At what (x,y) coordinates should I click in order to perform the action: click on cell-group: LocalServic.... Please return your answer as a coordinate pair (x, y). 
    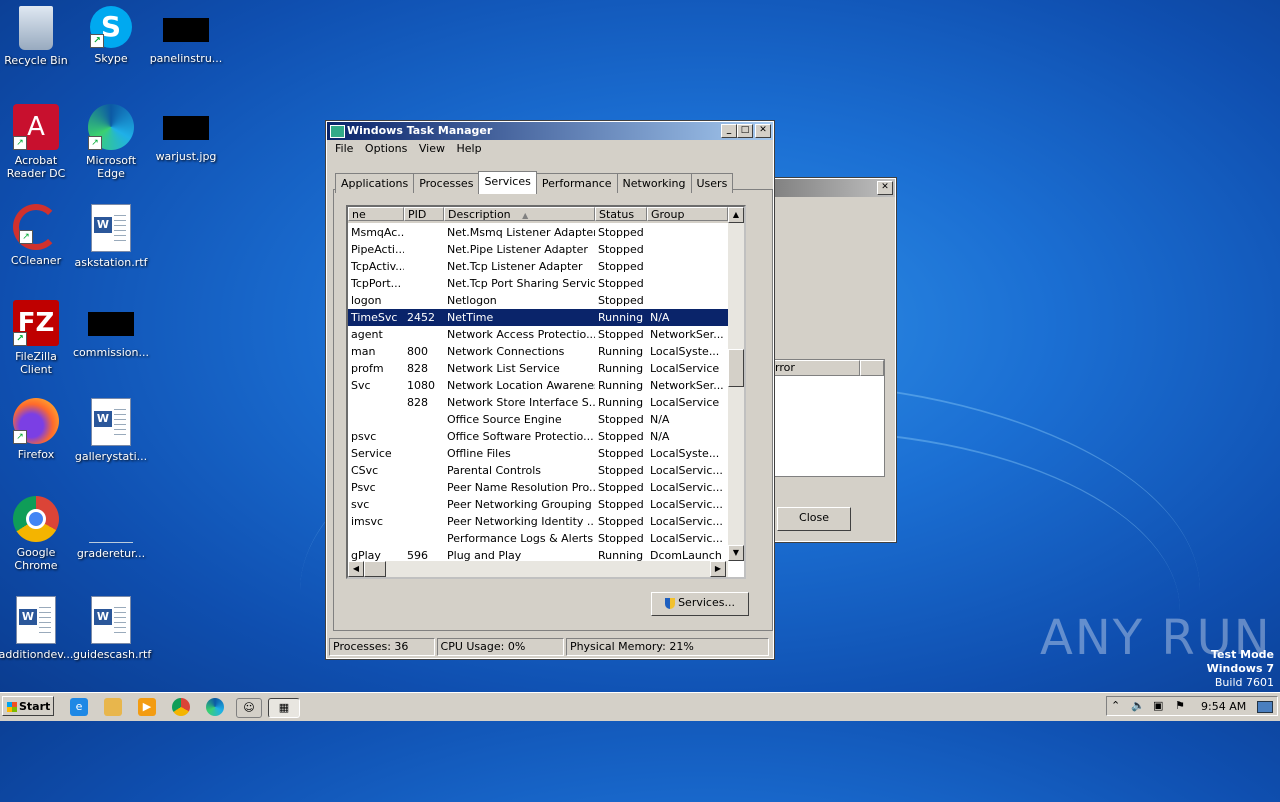
    Looking at the image, I should click on (686, 538).